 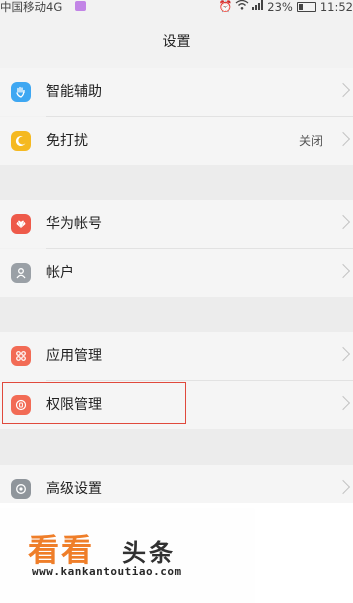 What do you see at coordinates (176, 42) in the screenshot?
I see `page-title: 设置` at bounding box center [176, 42].